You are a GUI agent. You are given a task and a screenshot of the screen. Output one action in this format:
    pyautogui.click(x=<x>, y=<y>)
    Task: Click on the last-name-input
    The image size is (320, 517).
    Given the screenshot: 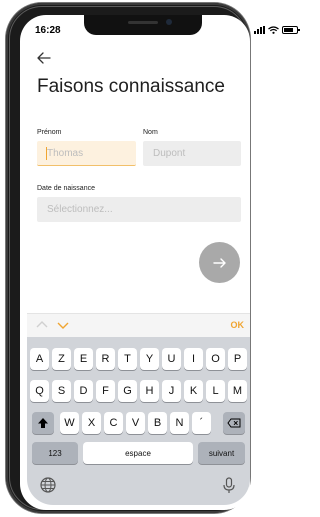 What is the action you would take?
    pyautogui.click(x=192, y=153)
    